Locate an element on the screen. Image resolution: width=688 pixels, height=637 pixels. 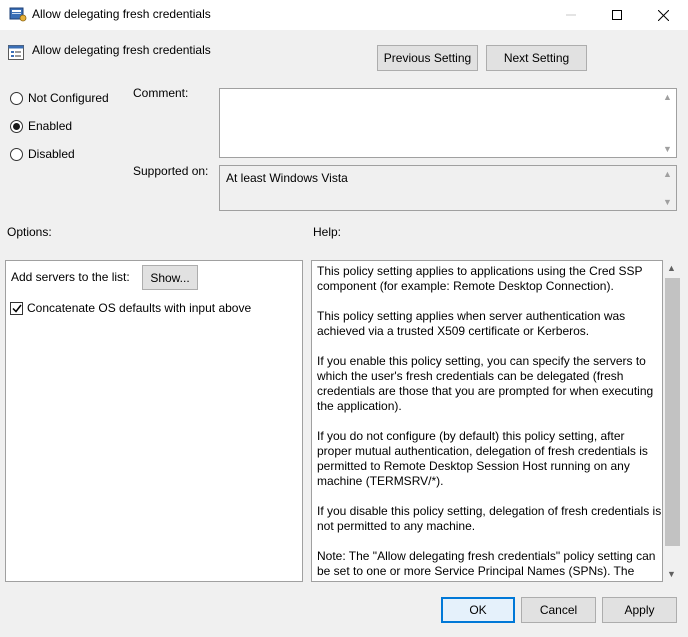
concatenate-checkbox is located at coordinates (16, 308).